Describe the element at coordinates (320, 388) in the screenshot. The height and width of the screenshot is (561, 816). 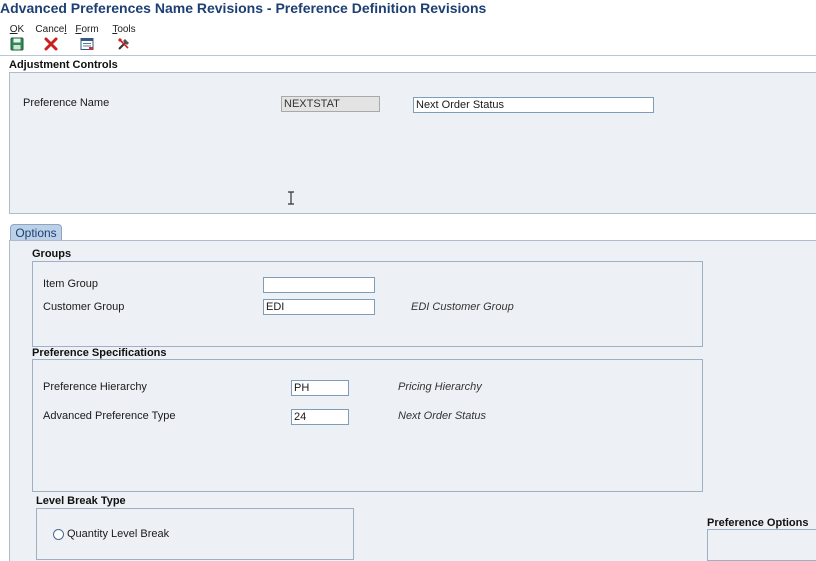
I see `preference-hierarchy-field: PH` at that location.